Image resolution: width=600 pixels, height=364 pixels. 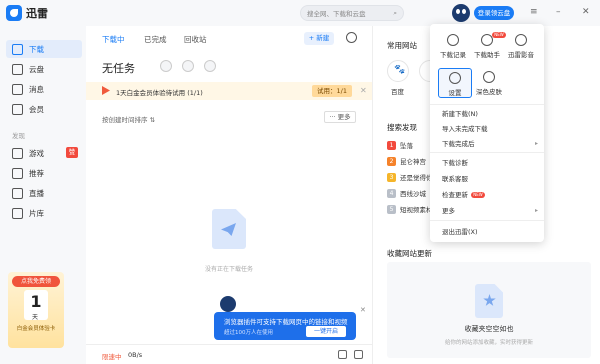 What do you see at coordinates (229, 229) in the screenshot?
I see `empty-file-icon` at bounding box center [229, 229].